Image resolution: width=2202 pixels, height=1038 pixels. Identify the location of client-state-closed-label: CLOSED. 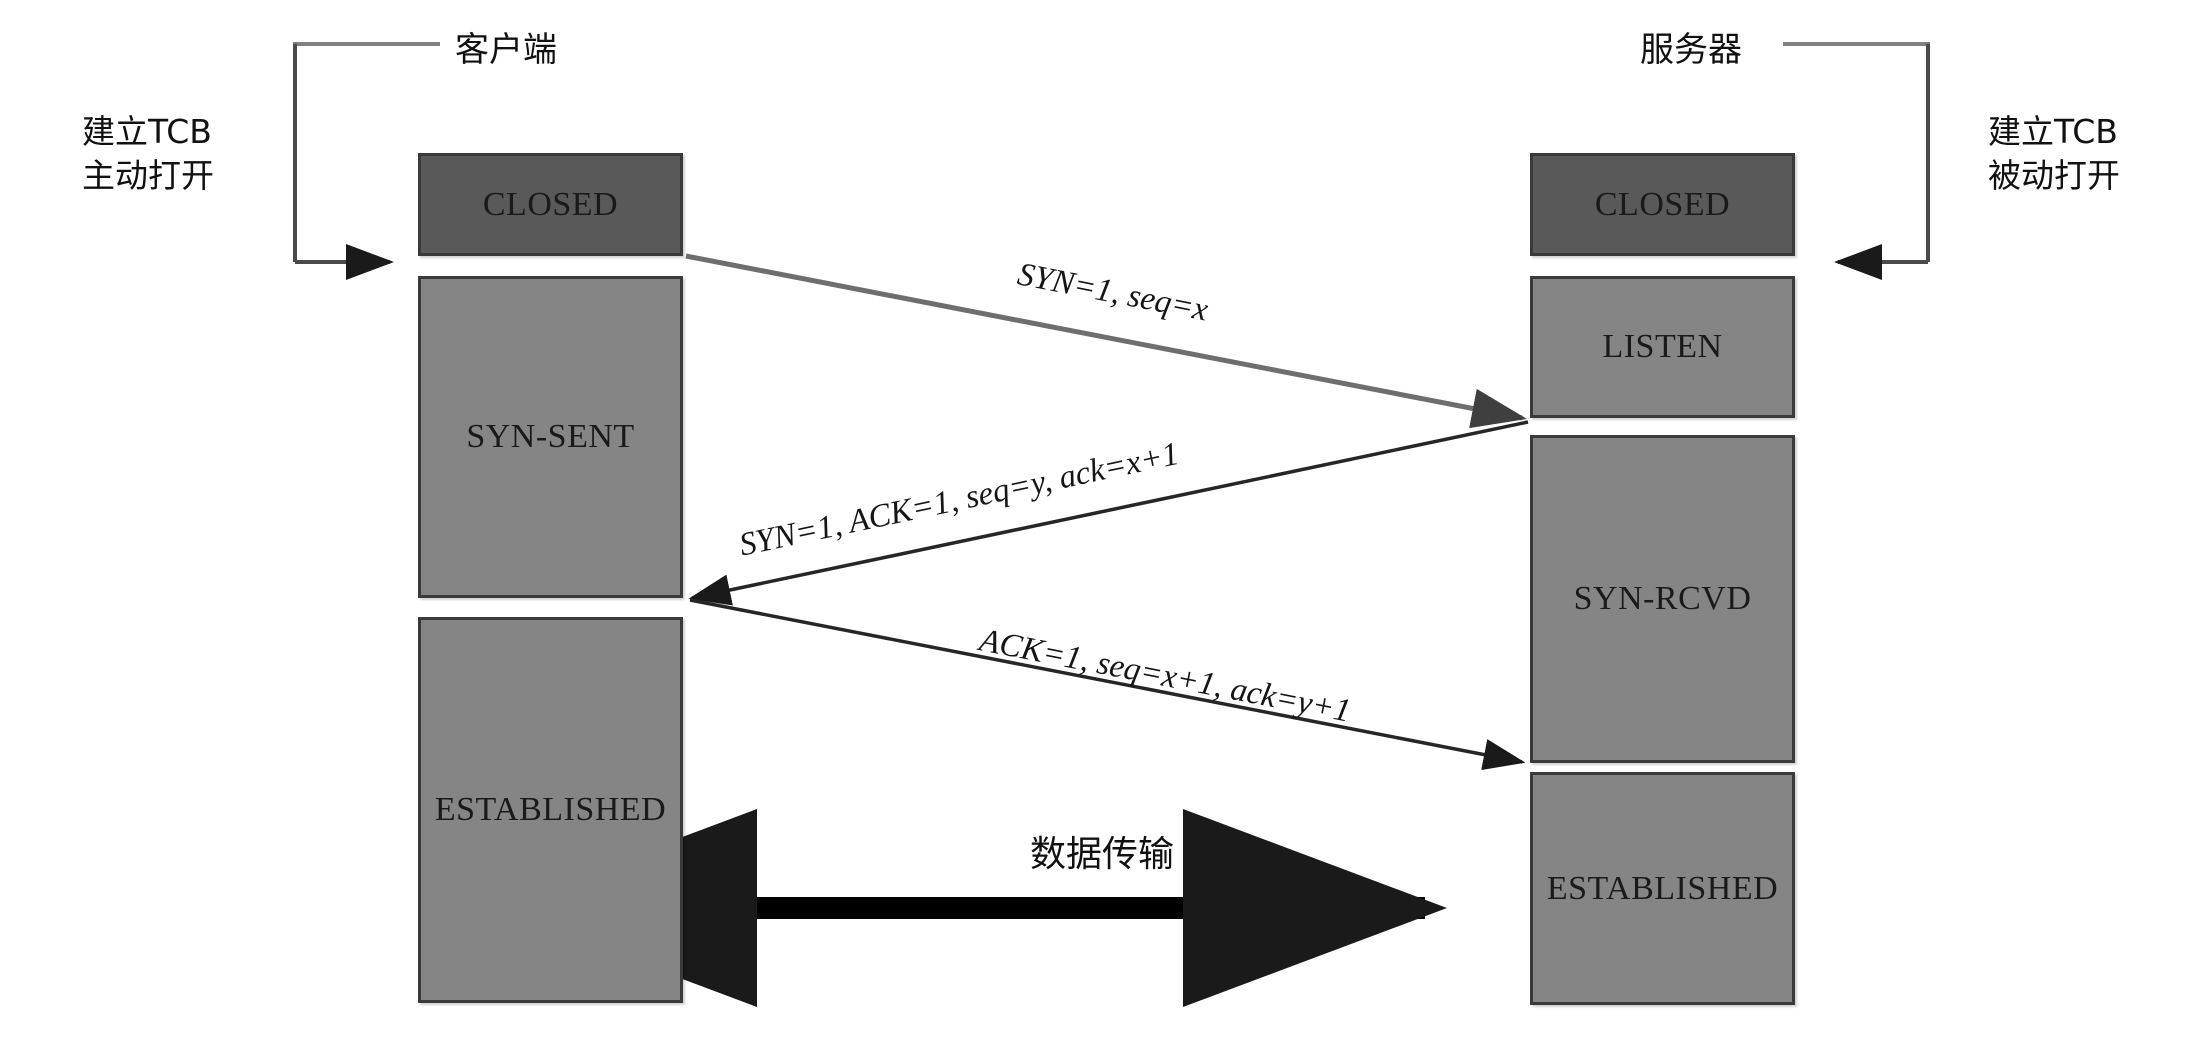
(550, 204).